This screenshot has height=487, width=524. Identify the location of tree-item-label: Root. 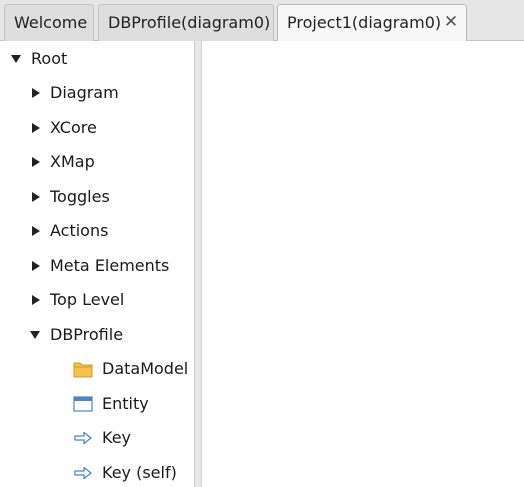
(49, 58).